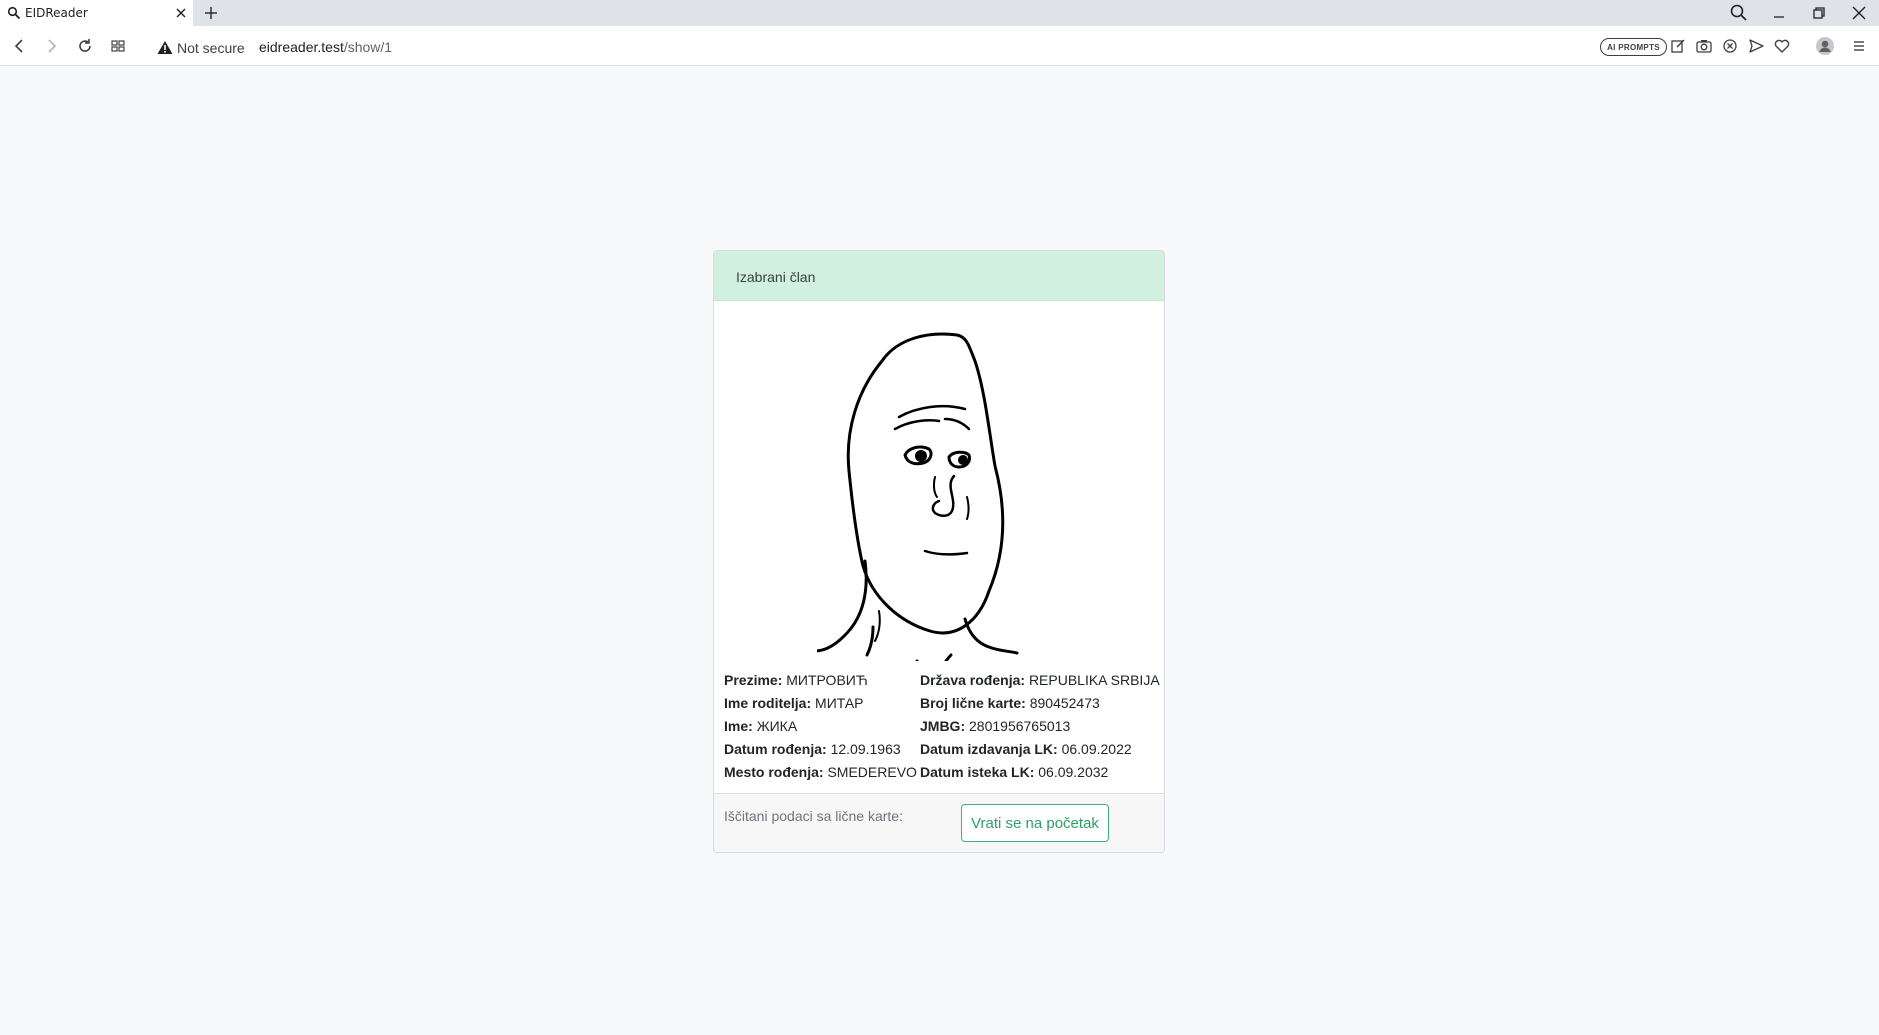  Describe the element at coordinates (939, 276) in the screenshot. I see `card-header: Izabrani član` at that location.